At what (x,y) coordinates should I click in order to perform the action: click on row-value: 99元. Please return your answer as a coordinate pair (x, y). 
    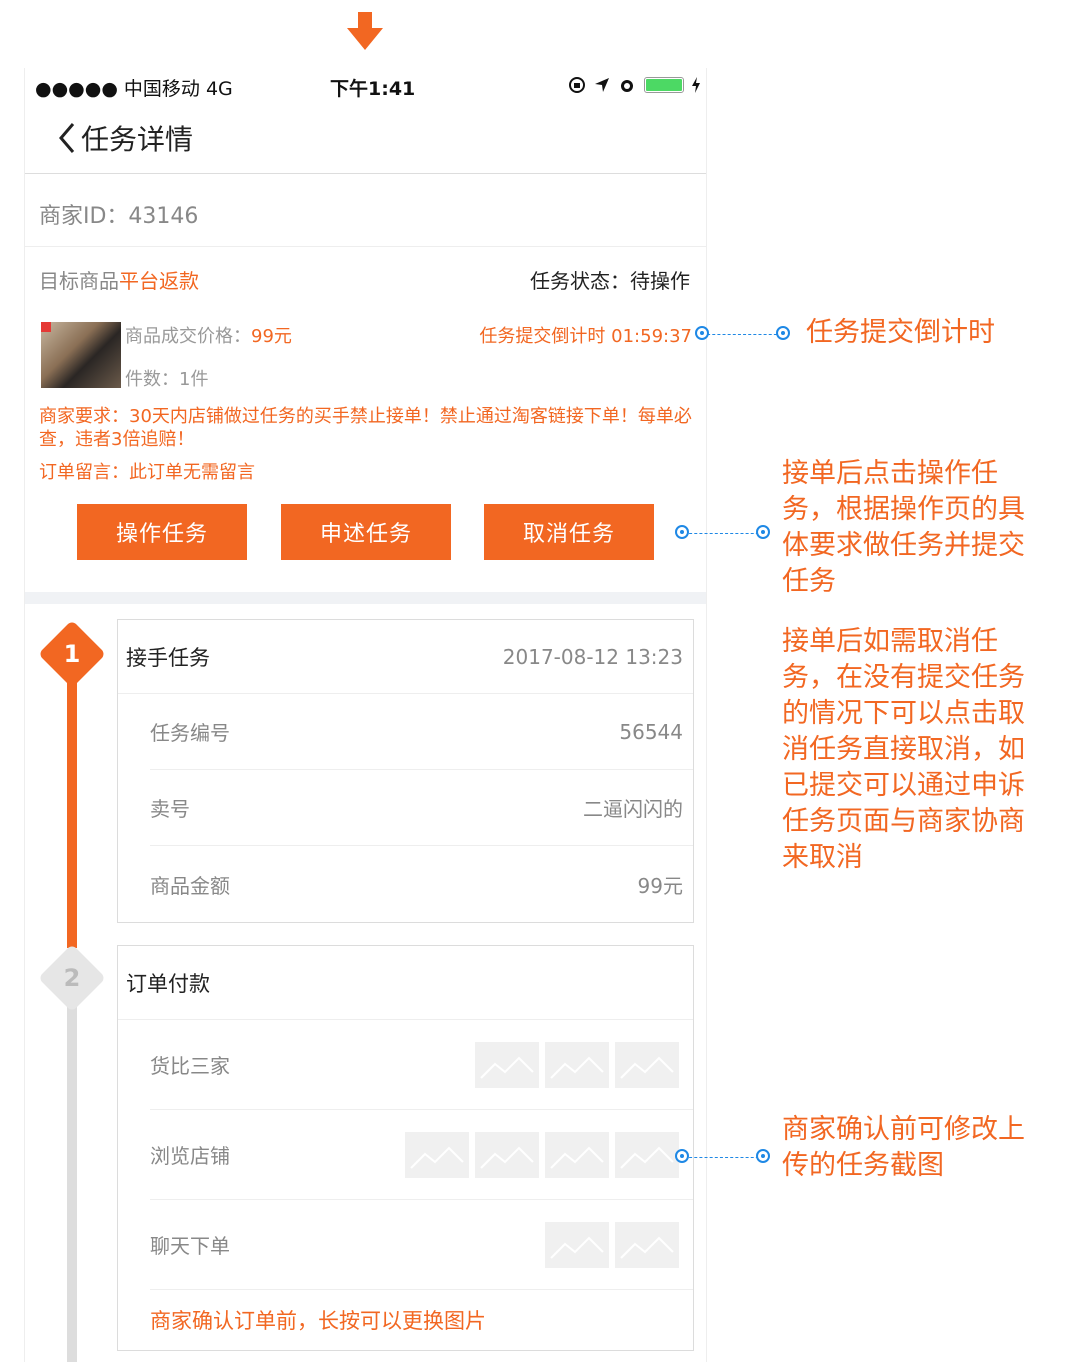
    Looking at the image, I should click on (660, 885).